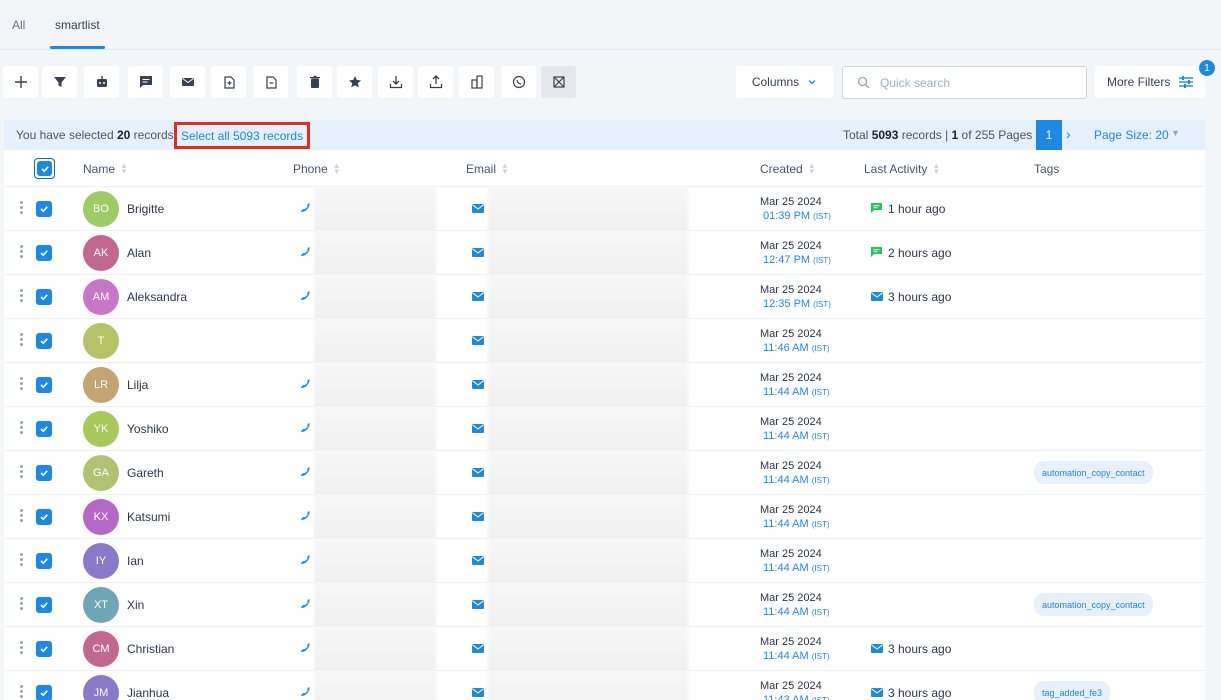 This screenshot has width=1221, height=700. I want to click on contact-name: Brigitte, so click(145, 209).